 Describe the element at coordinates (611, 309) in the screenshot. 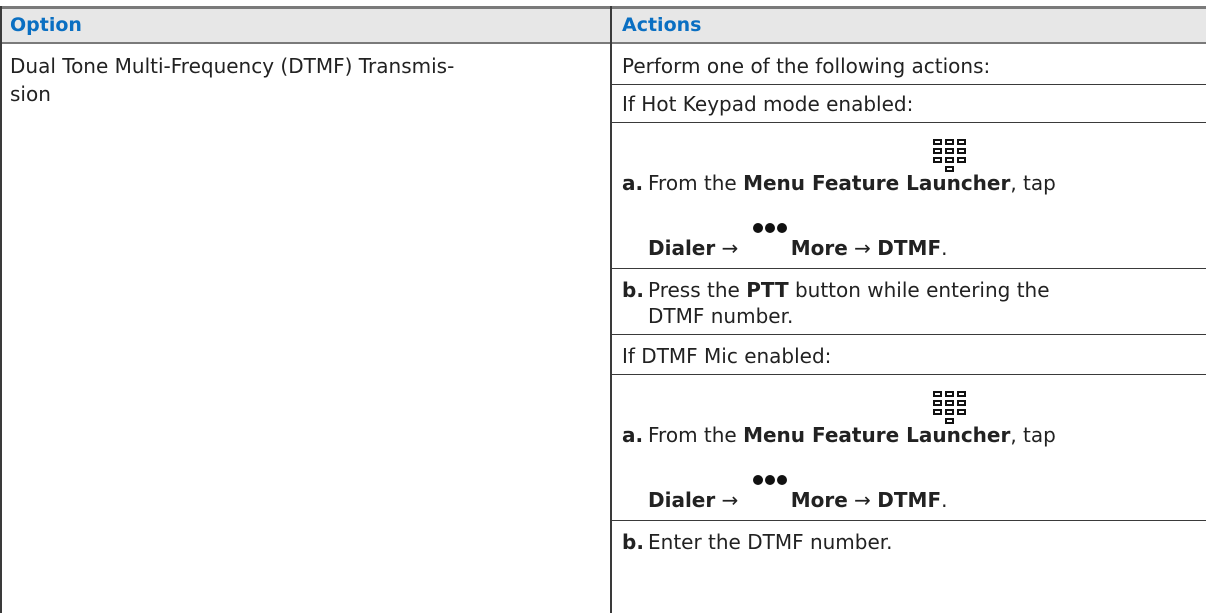

I see `column-divider` at that location.